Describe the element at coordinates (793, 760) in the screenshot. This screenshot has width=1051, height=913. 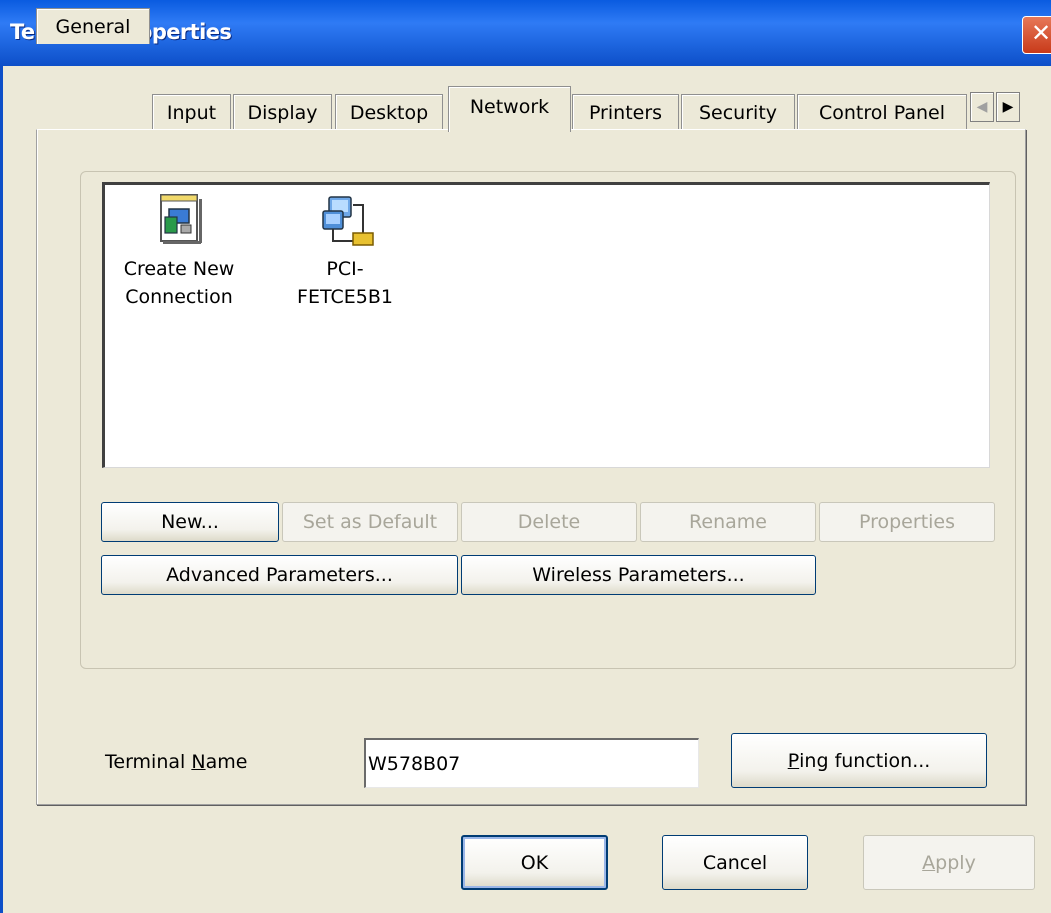
I see `accelerator-key: P` at that location.